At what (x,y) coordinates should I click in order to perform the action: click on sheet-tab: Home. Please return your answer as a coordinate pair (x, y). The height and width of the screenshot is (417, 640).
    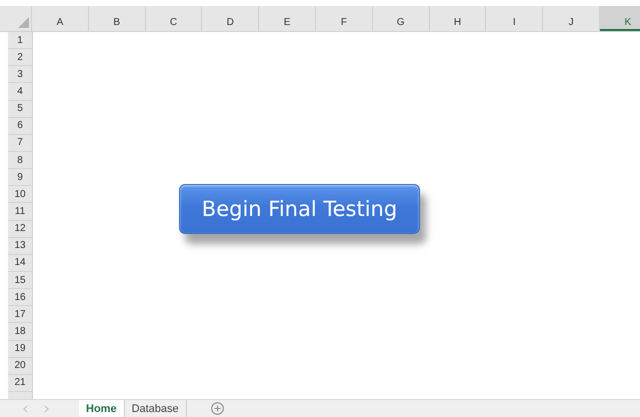
    Looking at the image, I should click on (102, 408).